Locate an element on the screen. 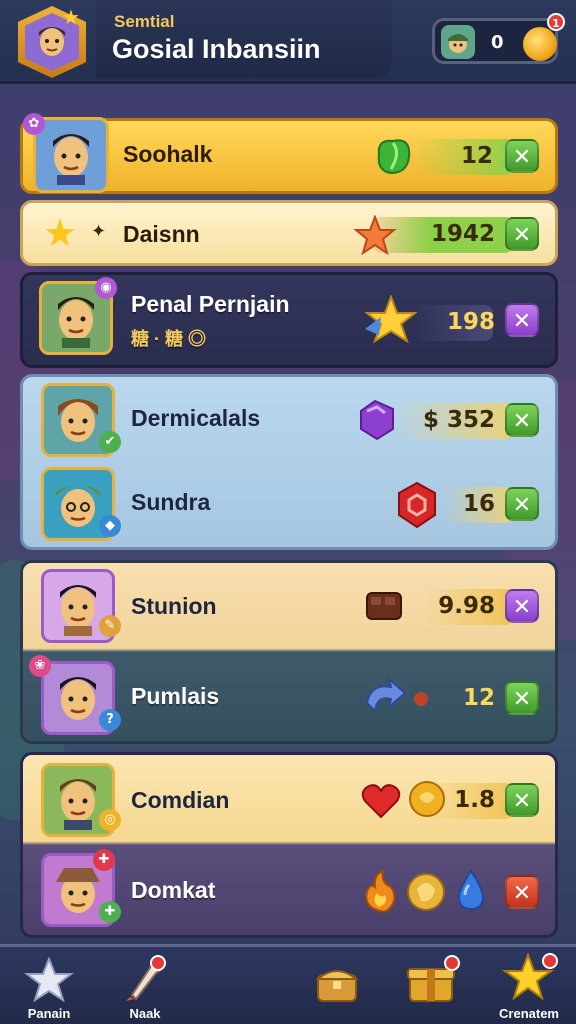 The width and height of the screenshot is (576, 1024). player-star-icon: ★ is located at coordinates (71, 17).